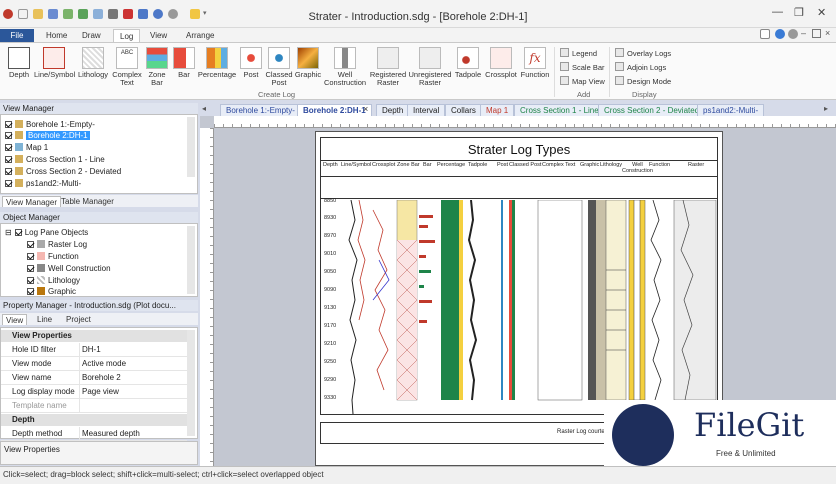 Image resolution: width=836 pixels, height=484 pixels. I want to click on display-group-label: Display, so click(644, 94).